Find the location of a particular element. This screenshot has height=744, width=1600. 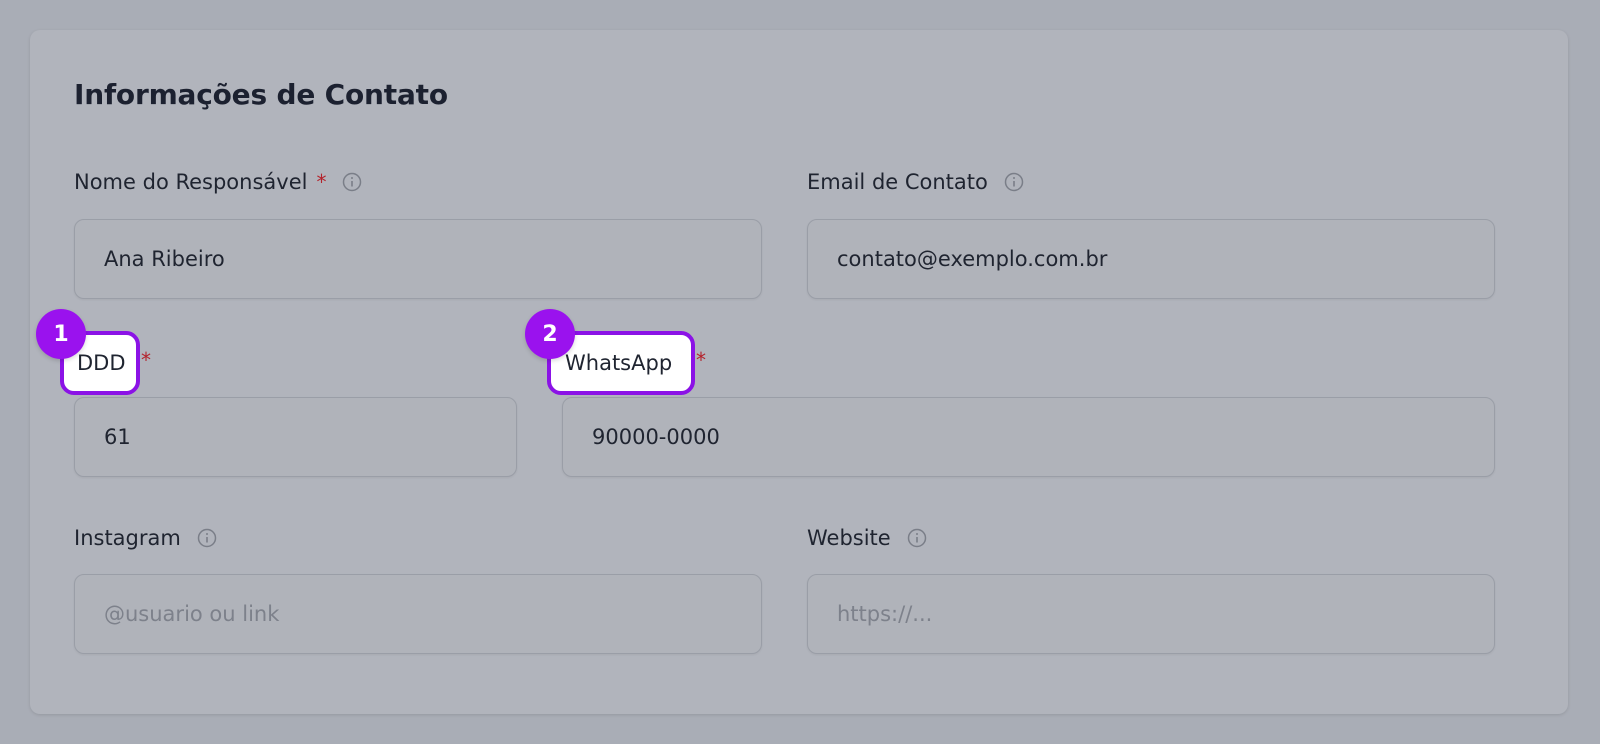

email-value: contato@exemplo.com.br is located at coordinates (972, 259).